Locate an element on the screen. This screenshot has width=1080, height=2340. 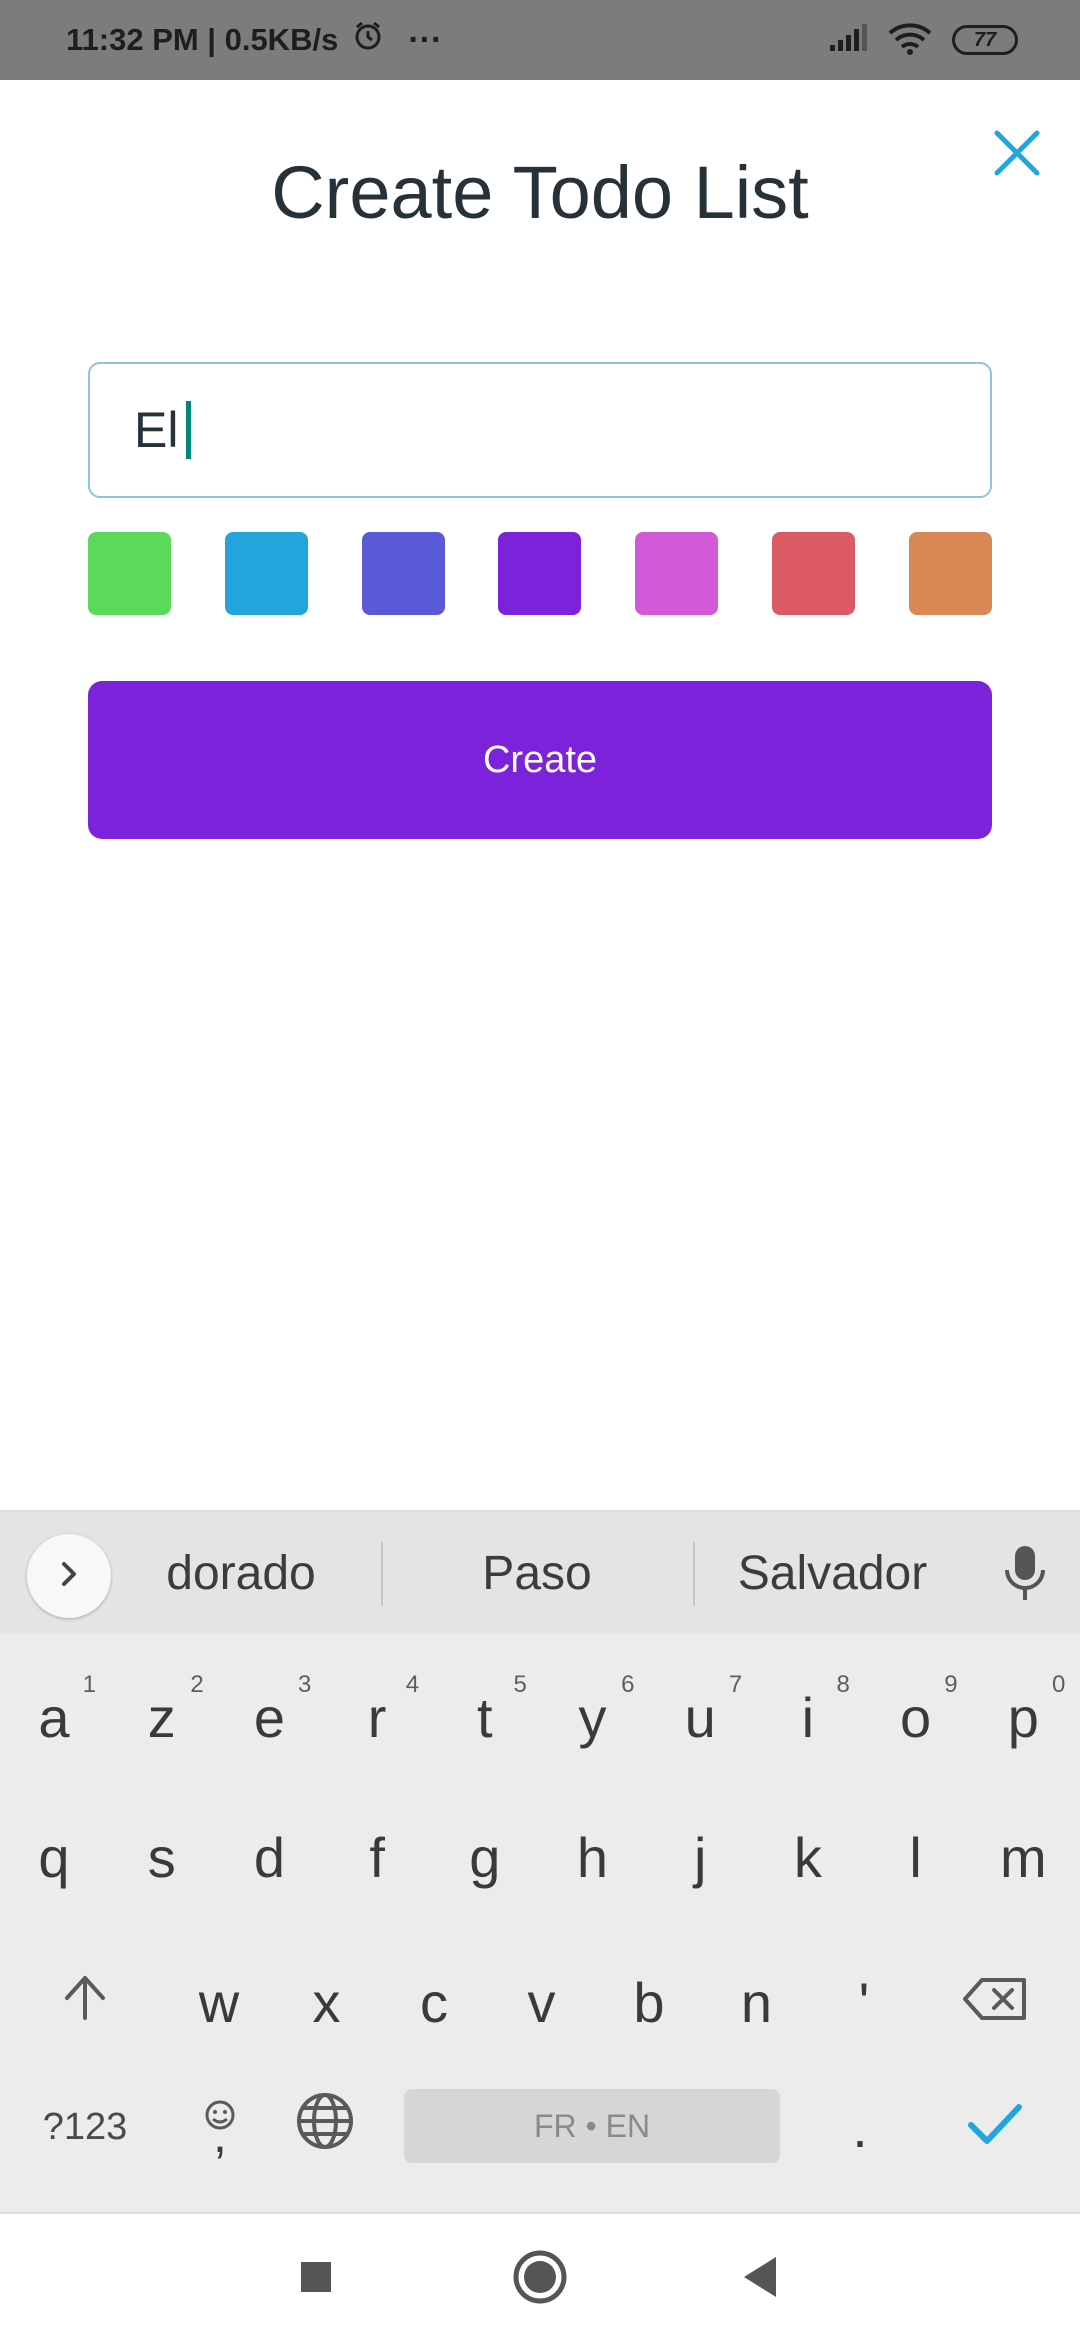
recents-square-icon is located at coordinates (316, 2279).